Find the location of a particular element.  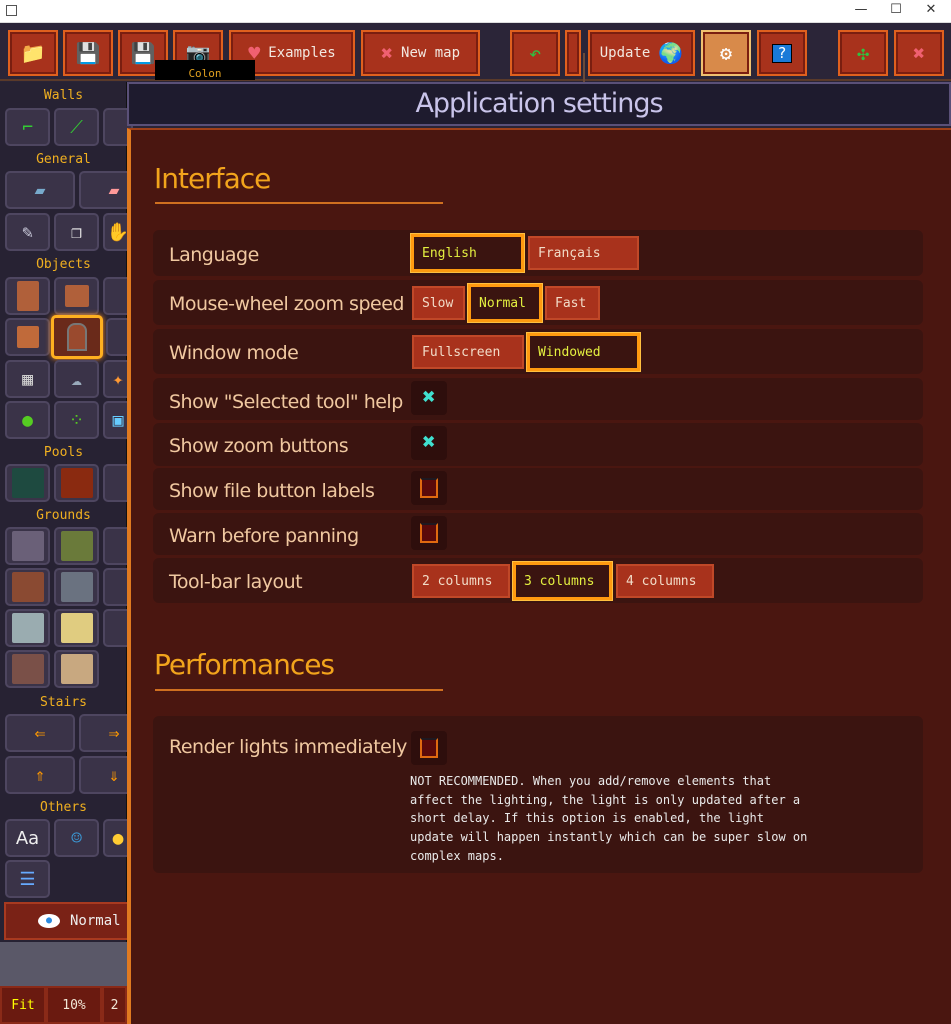

sparks-icon: ✦ is located at coordinates (118, 379).